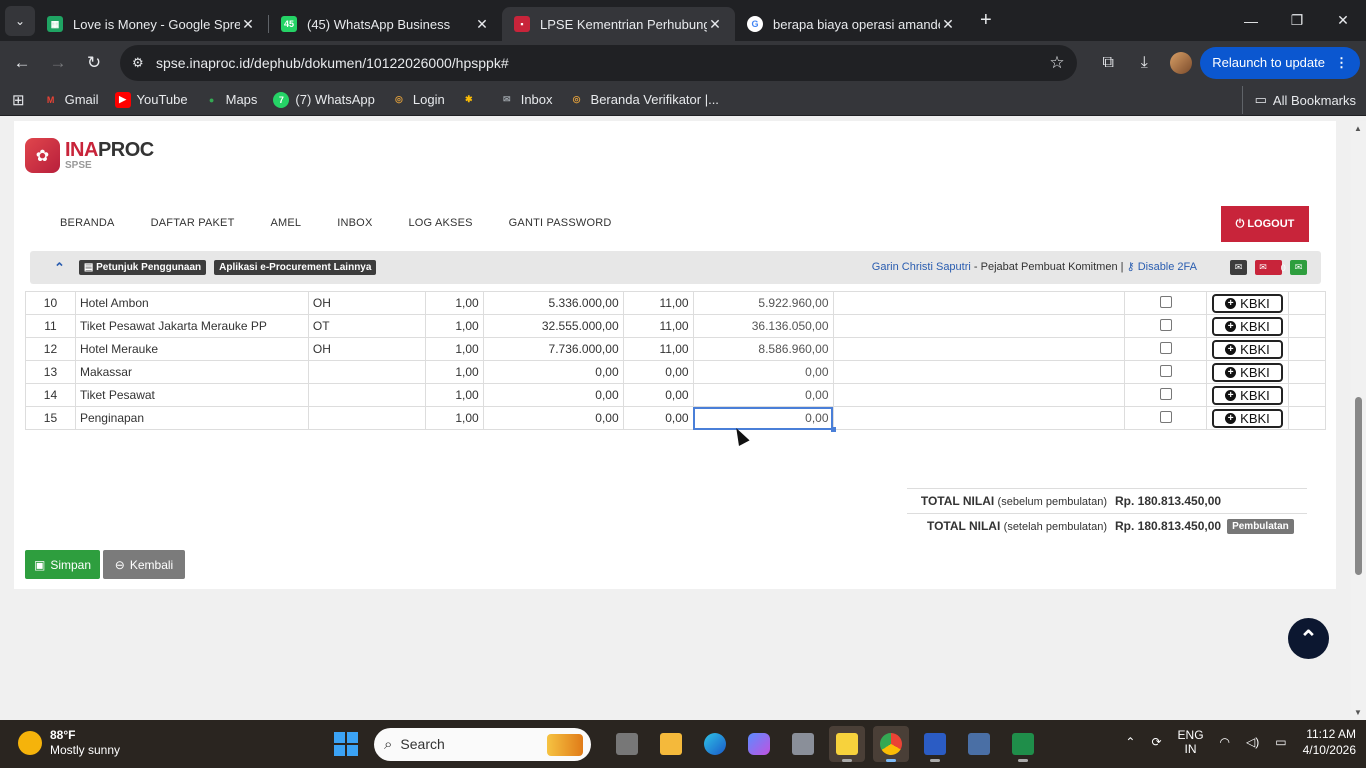 This screenshot has width=1366, height=768. What do you see at coordinates (1251, 20) in the screenshot?
I see `minimize-icon: —` at bounding box center [1251, 20].